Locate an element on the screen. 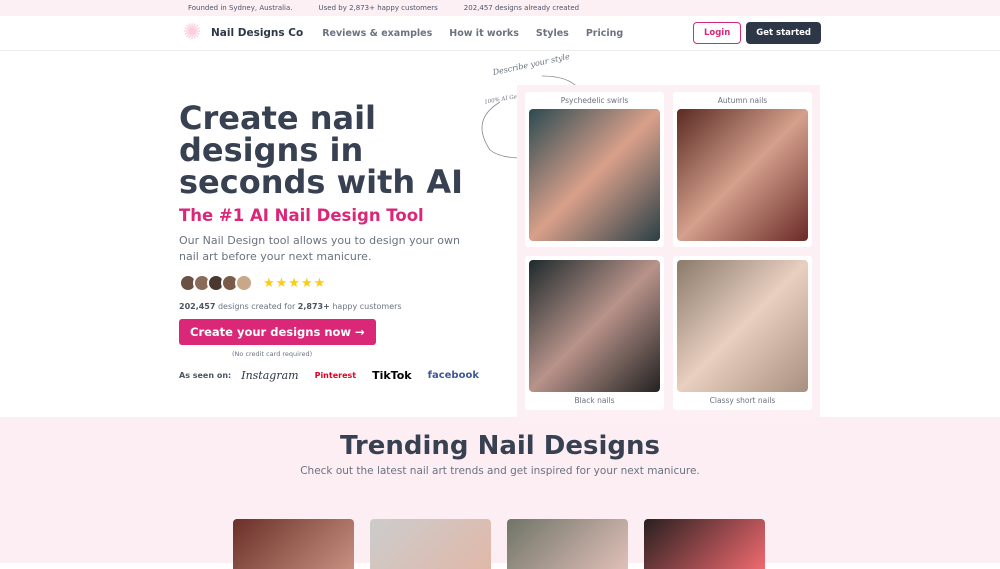 The image size is (1000, 569). gallery-card: Black nails is located at coordinates (594, 332).